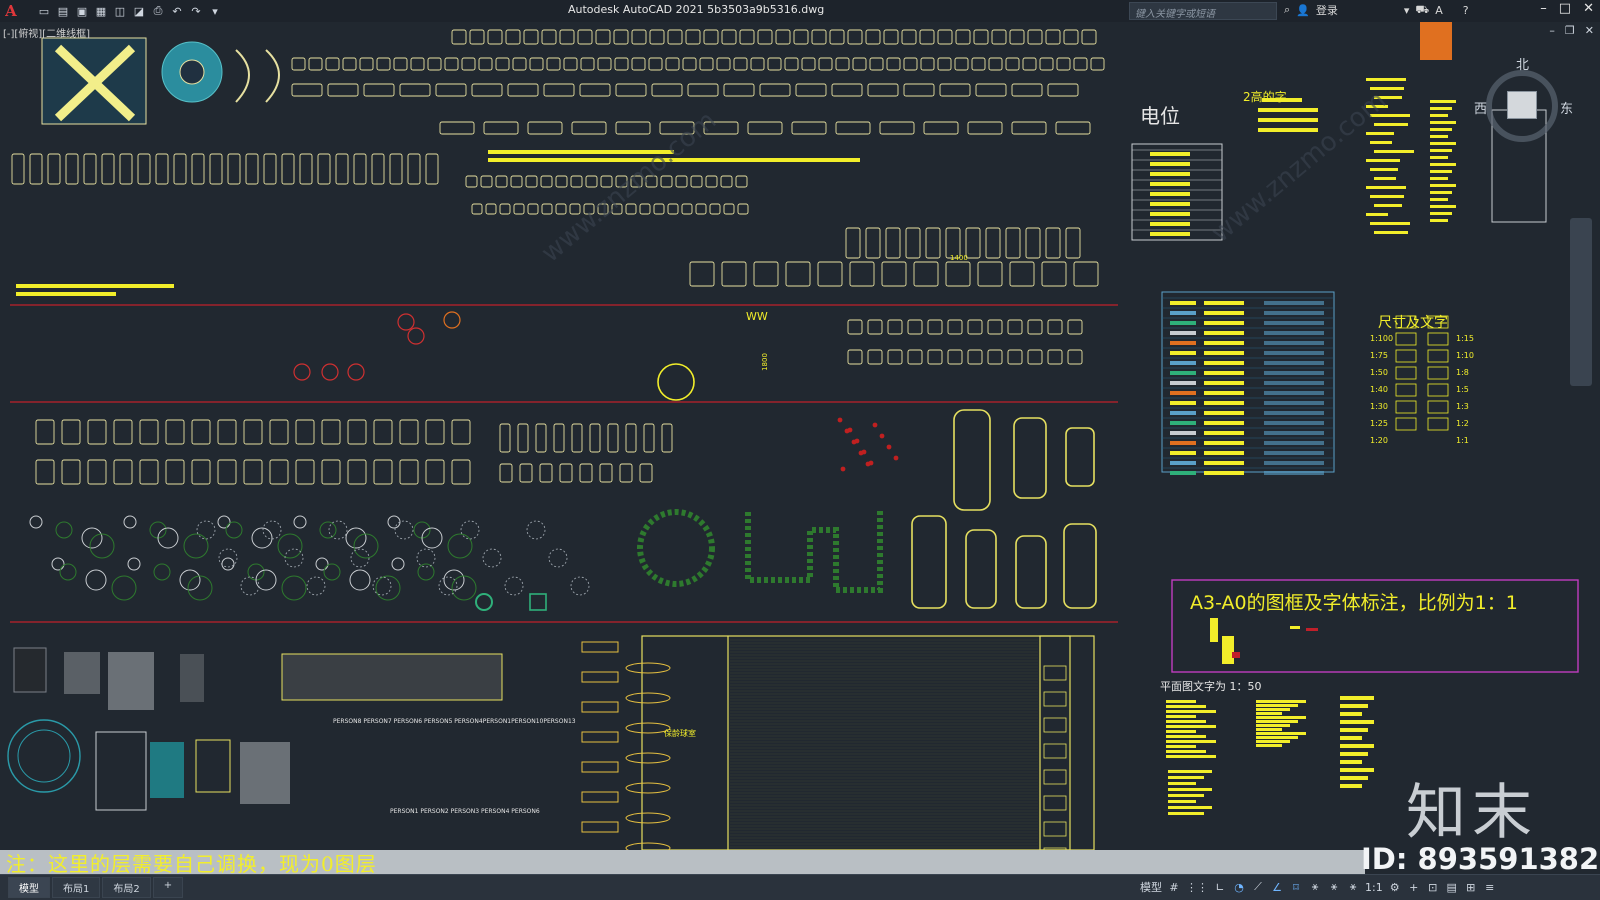  Describe the element at coordinates (257, 76) in the screenshot. I see `arc-sofa-block` at that location.